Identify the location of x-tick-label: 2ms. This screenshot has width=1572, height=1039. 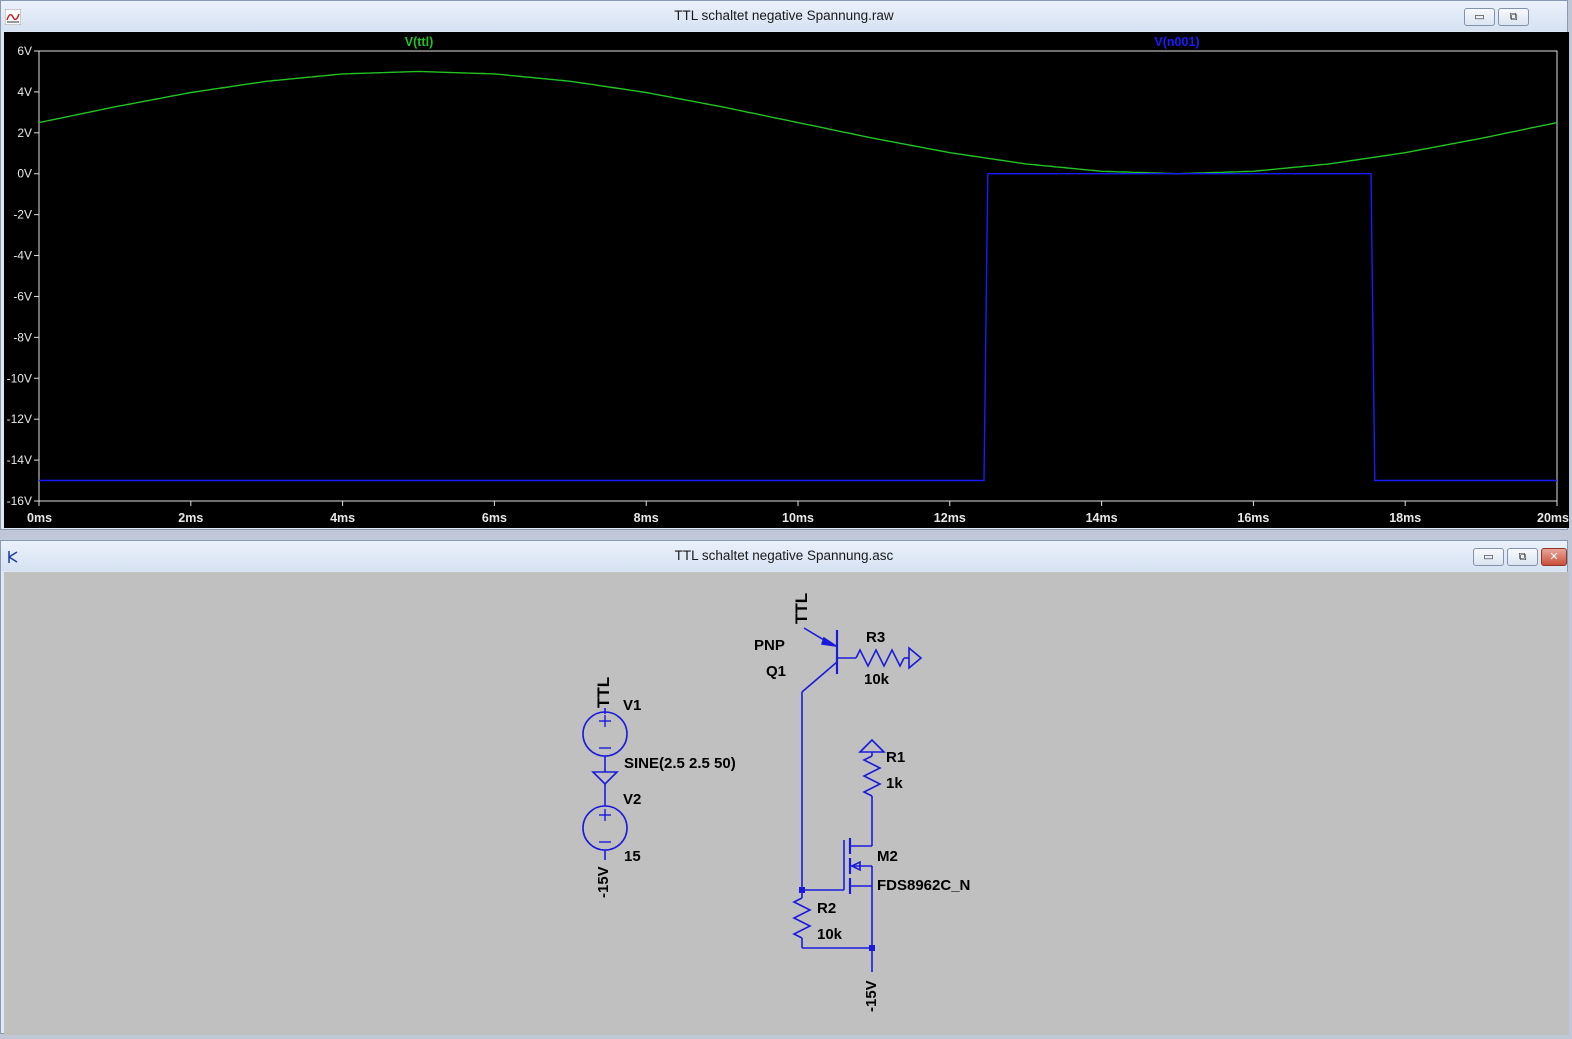
(190, 518).